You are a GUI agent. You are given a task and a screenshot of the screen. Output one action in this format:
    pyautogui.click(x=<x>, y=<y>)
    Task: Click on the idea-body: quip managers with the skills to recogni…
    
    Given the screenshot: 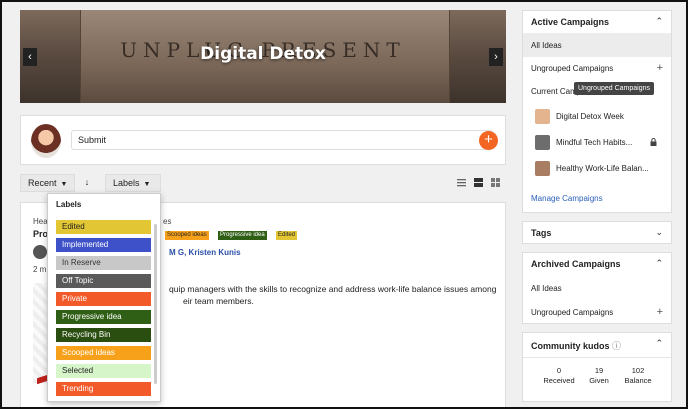 What is the action you would take?
    pyautogui.click(x=334, y=295)
    